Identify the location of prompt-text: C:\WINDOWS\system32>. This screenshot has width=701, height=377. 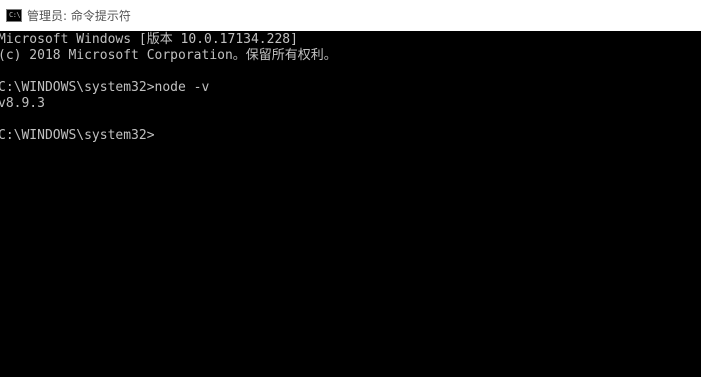
(77, 135).